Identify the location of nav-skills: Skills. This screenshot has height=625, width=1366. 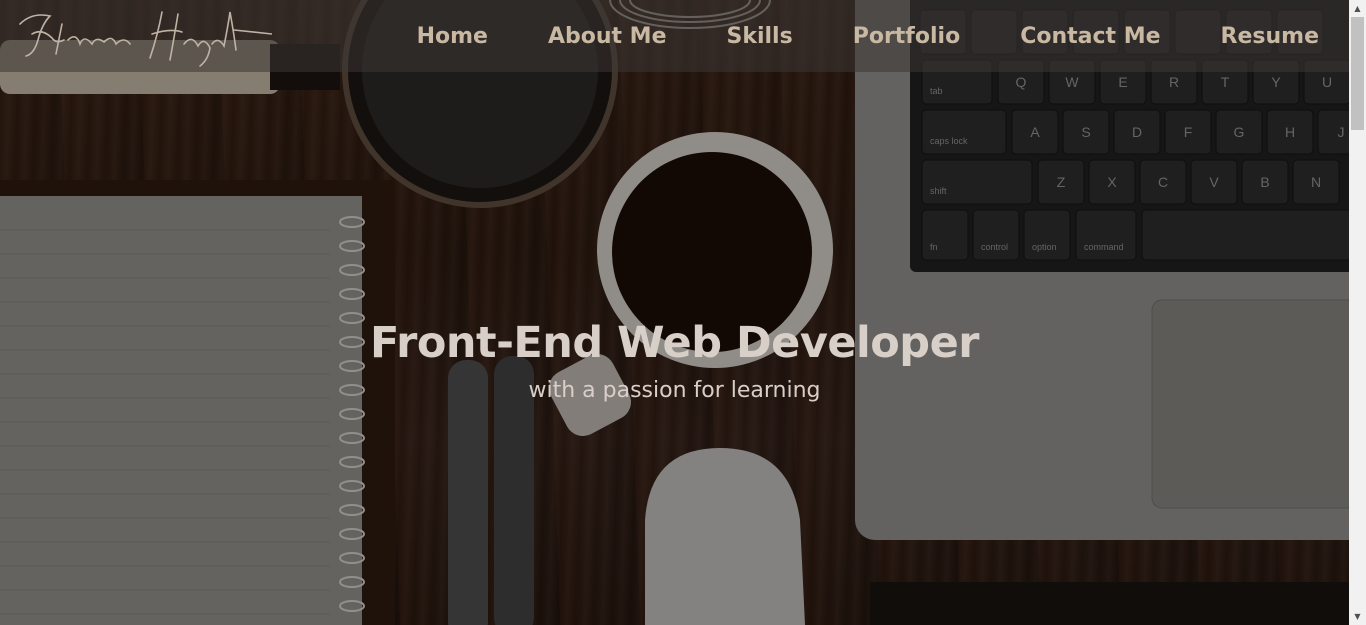
(760, 36).